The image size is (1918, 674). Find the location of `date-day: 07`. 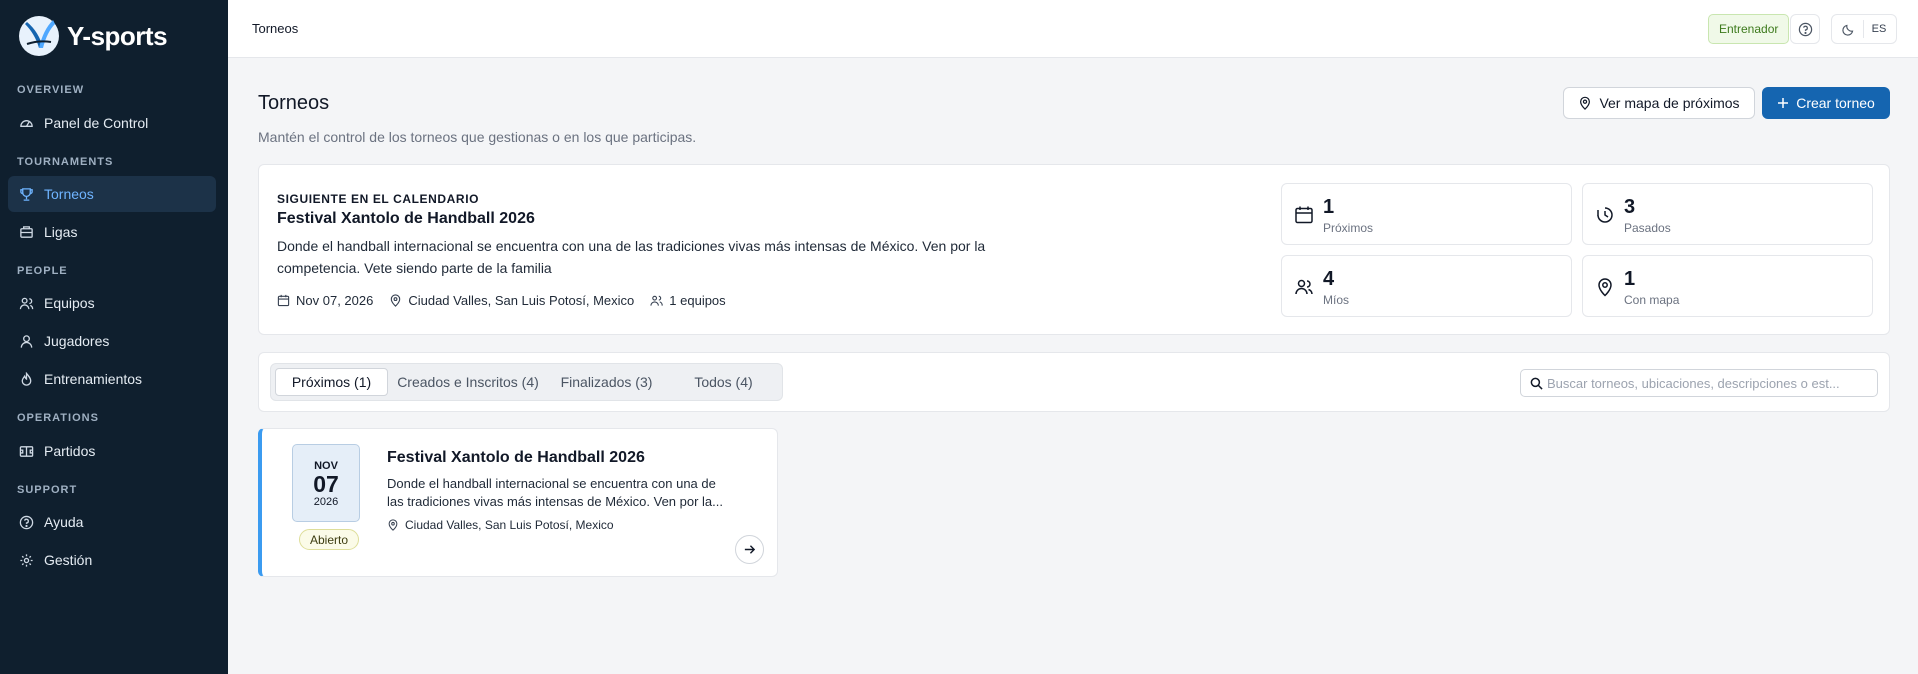

date-day: 07 is located at coordinates (326, 484).